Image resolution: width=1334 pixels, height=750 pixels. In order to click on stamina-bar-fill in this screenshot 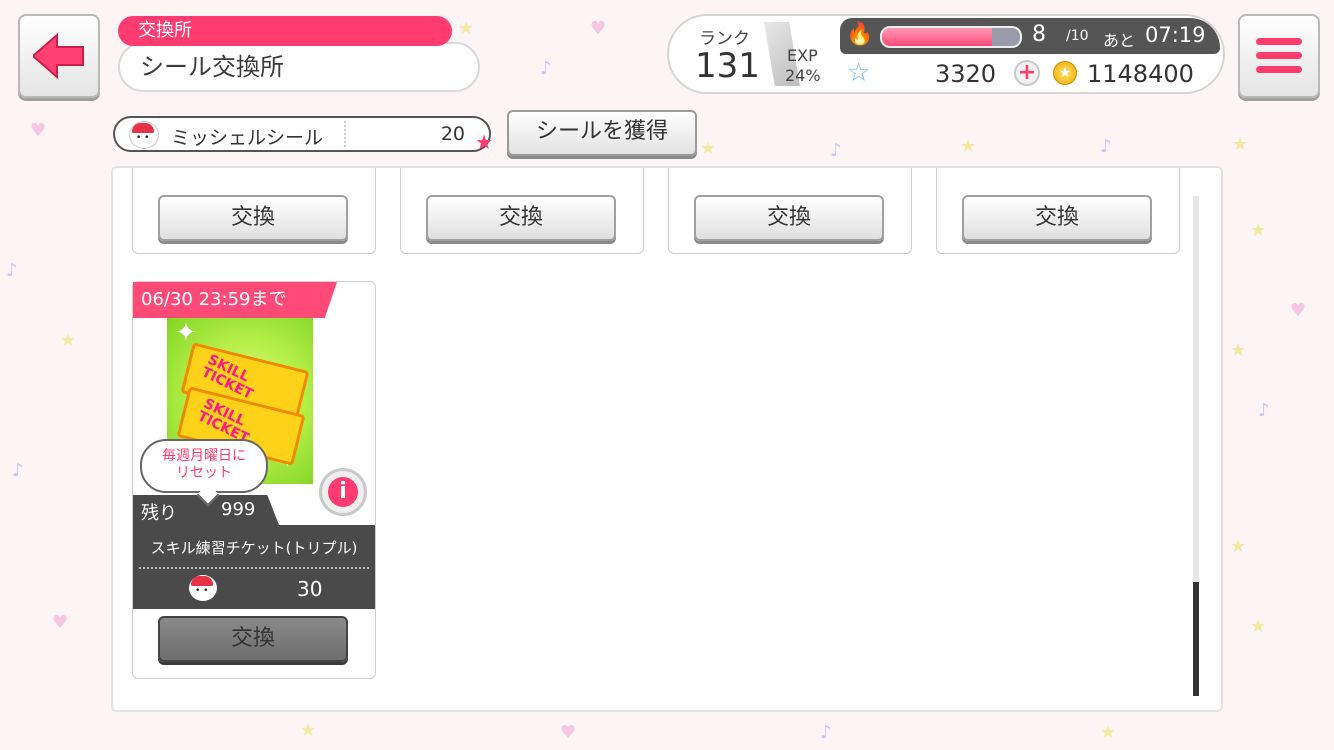, I will do `click(937, 37)`.